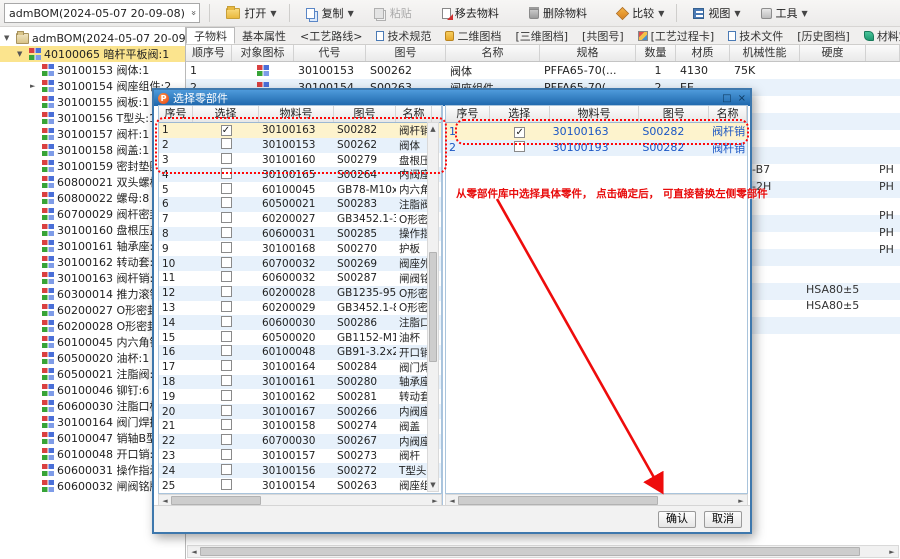 The image size is (900, 559). I want to click on scroll-left-icon: ◄, so click(194, 552).